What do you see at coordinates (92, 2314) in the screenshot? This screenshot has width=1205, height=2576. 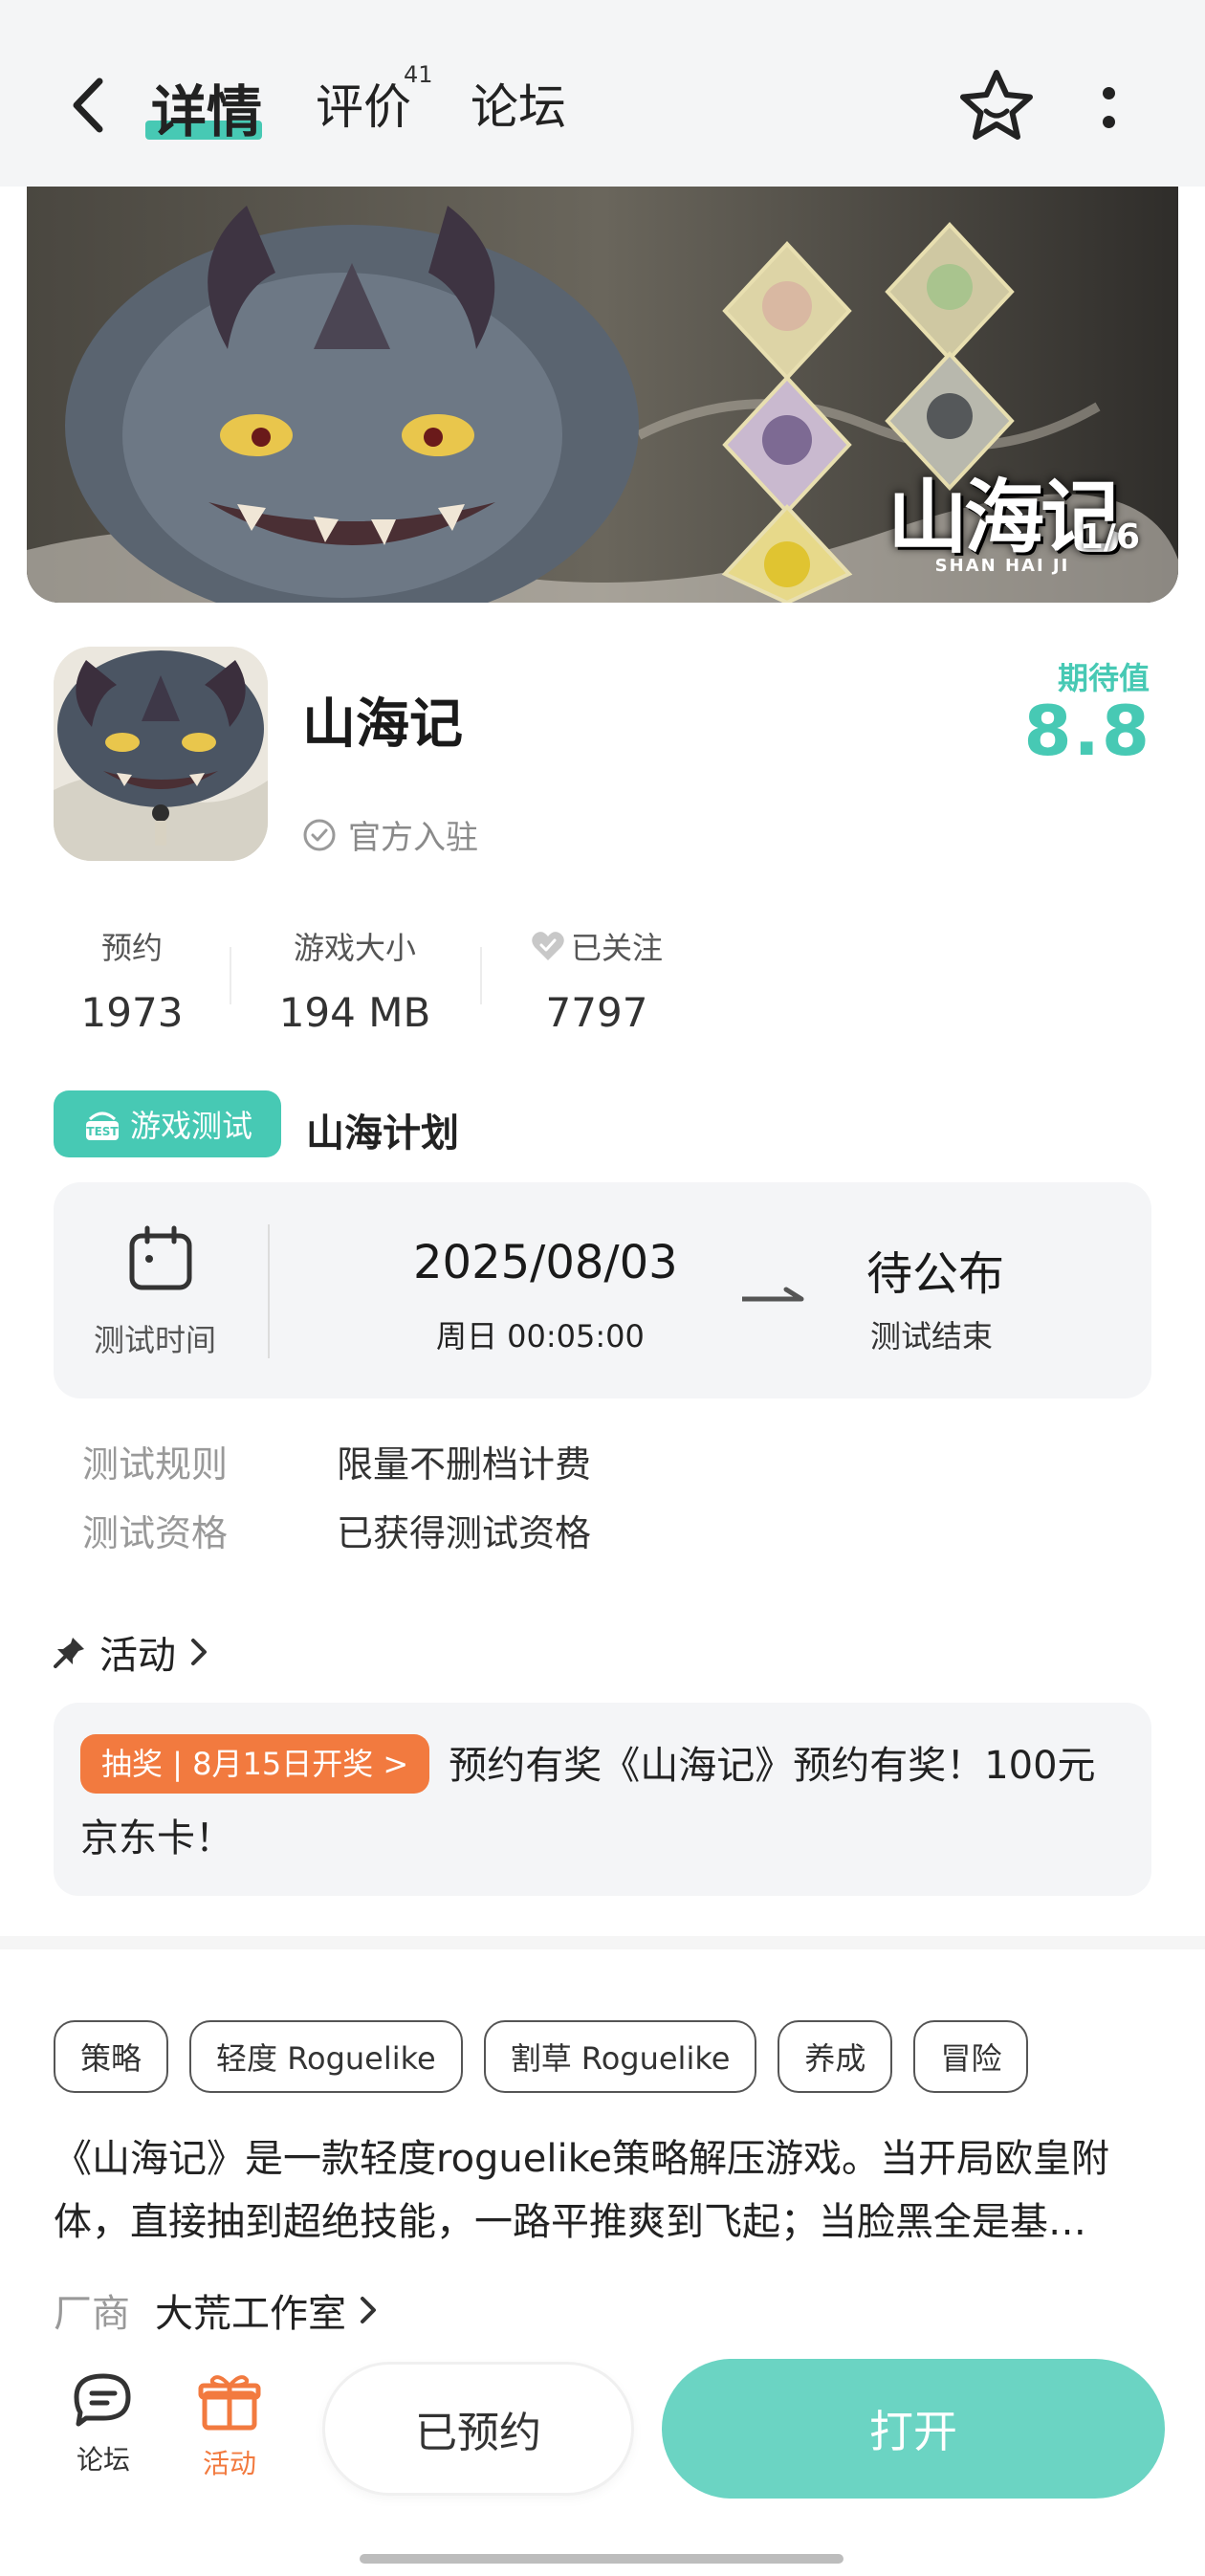 I see `vendor-label: 厂商` at bounding box center [92, 2314].